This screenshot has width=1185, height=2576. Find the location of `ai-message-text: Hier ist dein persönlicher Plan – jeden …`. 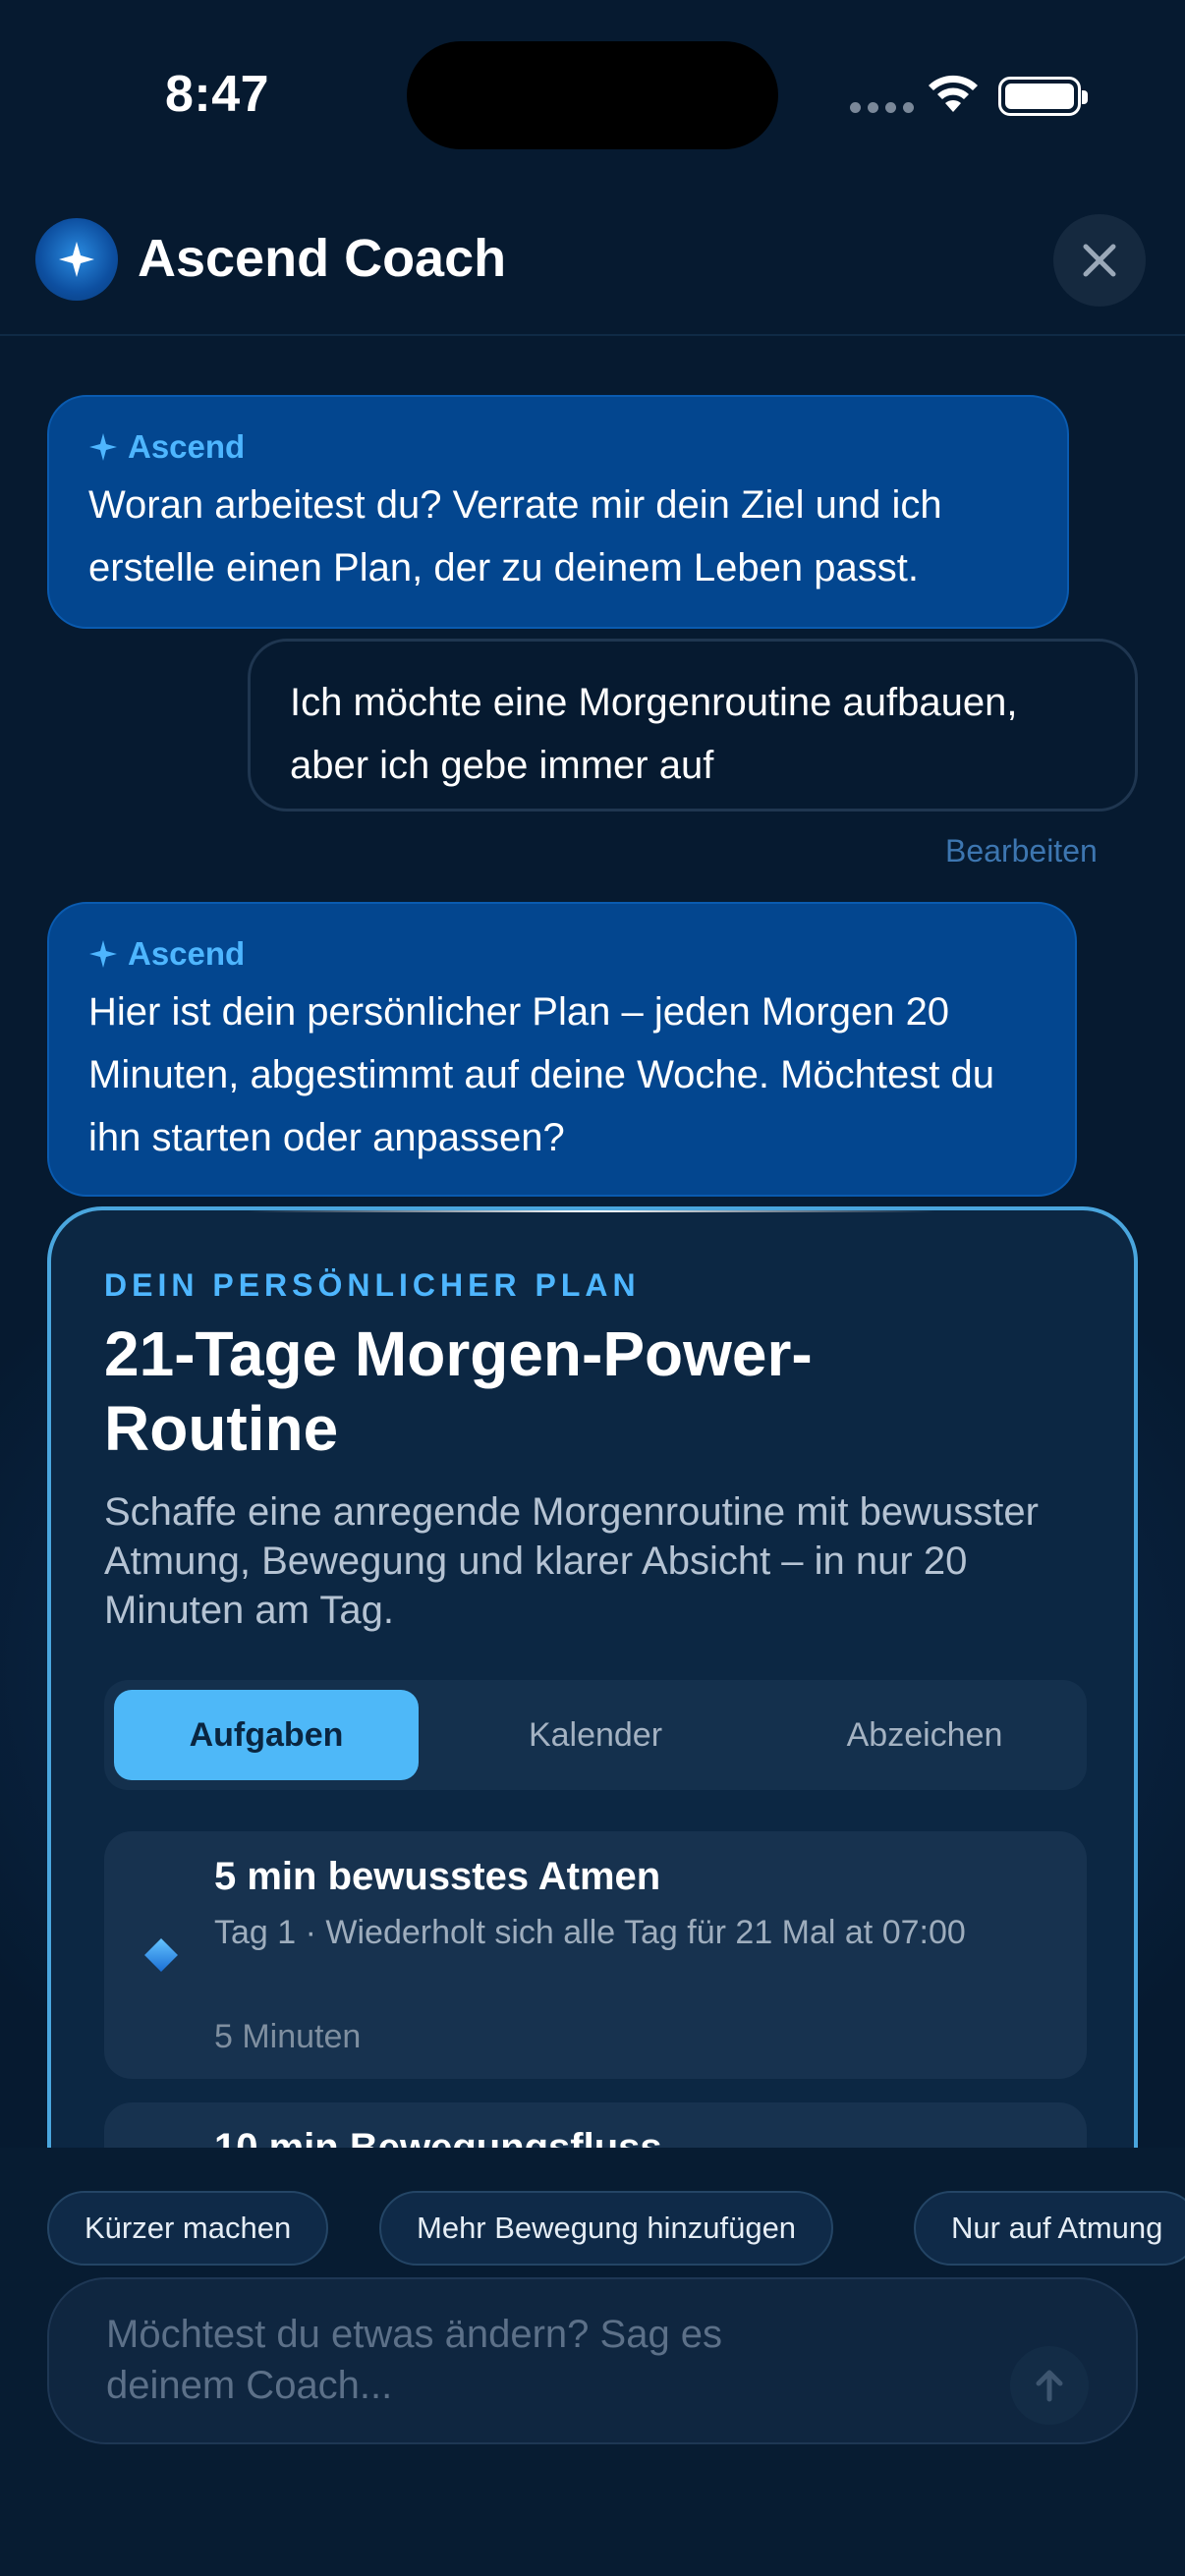

ai-message-text: Hier ist dein persönlicher Plan – jeden … is located at coordinates (541, 1074).